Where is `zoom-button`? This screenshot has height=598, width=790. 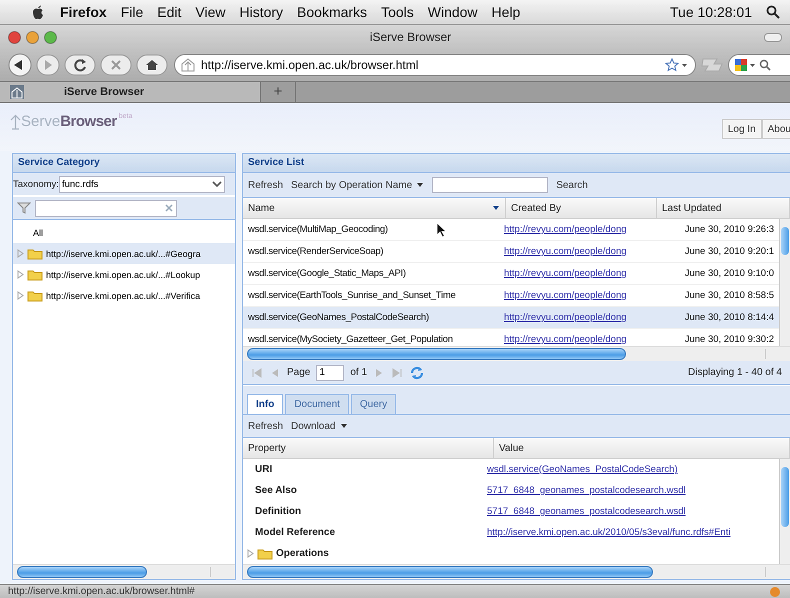 zoom-button is located at coordinates (50, 37).